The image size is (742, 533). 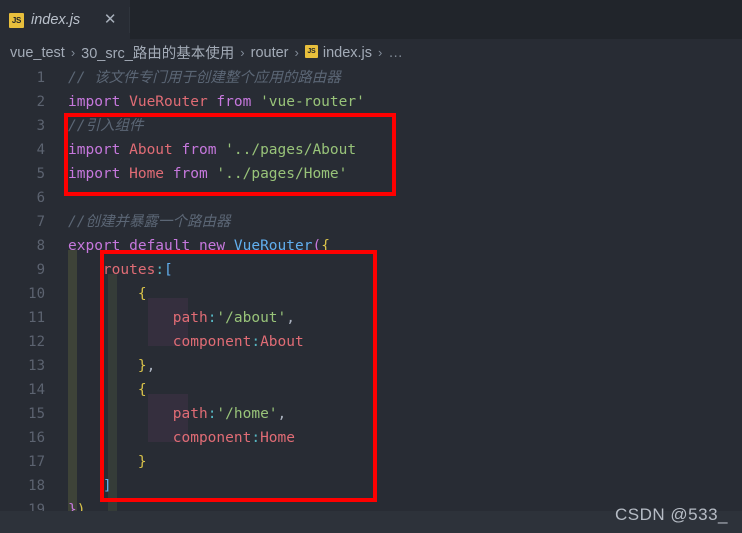 What do you see at coordinates (168, 270) in the screenshot?
I see `code-token: [` at bounding box center [168, 270].